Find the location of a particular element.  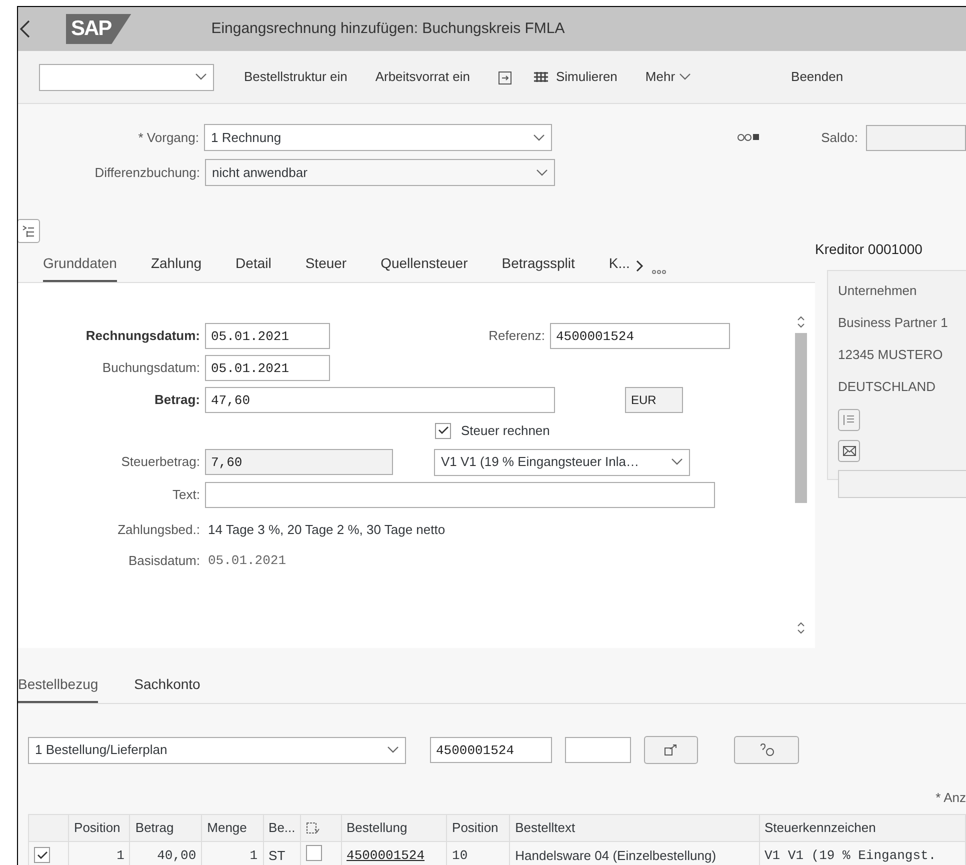

field-label: Saldo: is located at coordinates (839, 137).